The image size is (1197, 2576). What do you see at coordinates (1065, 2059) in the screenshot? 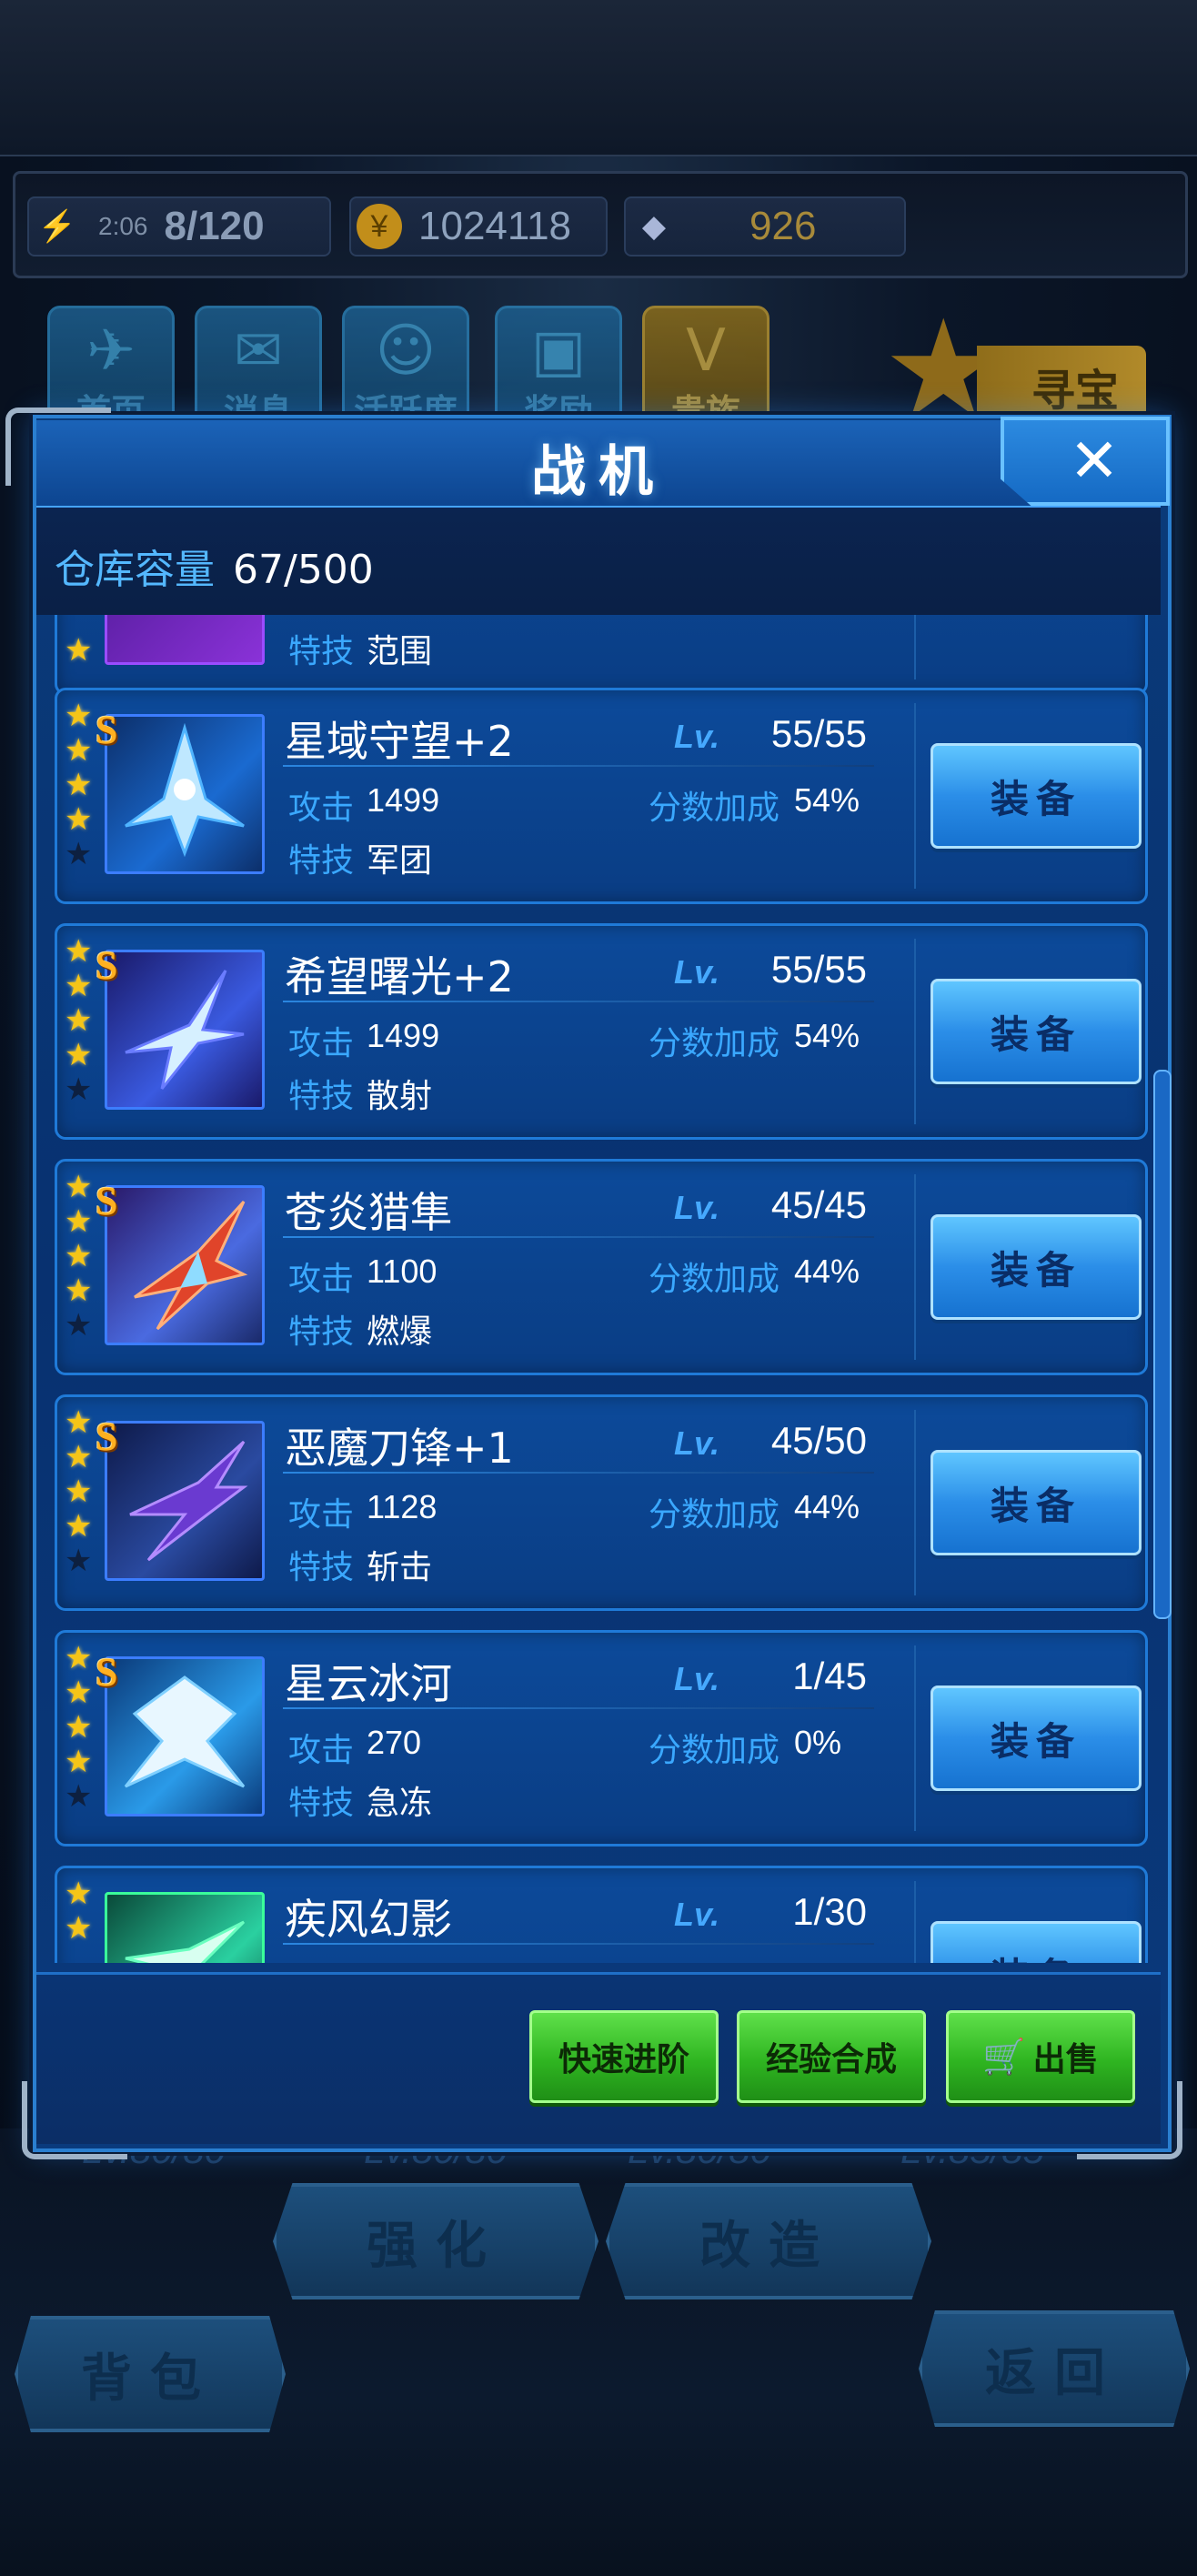
I see `sell-label: 出售` at bounding box center [1065, 2059].